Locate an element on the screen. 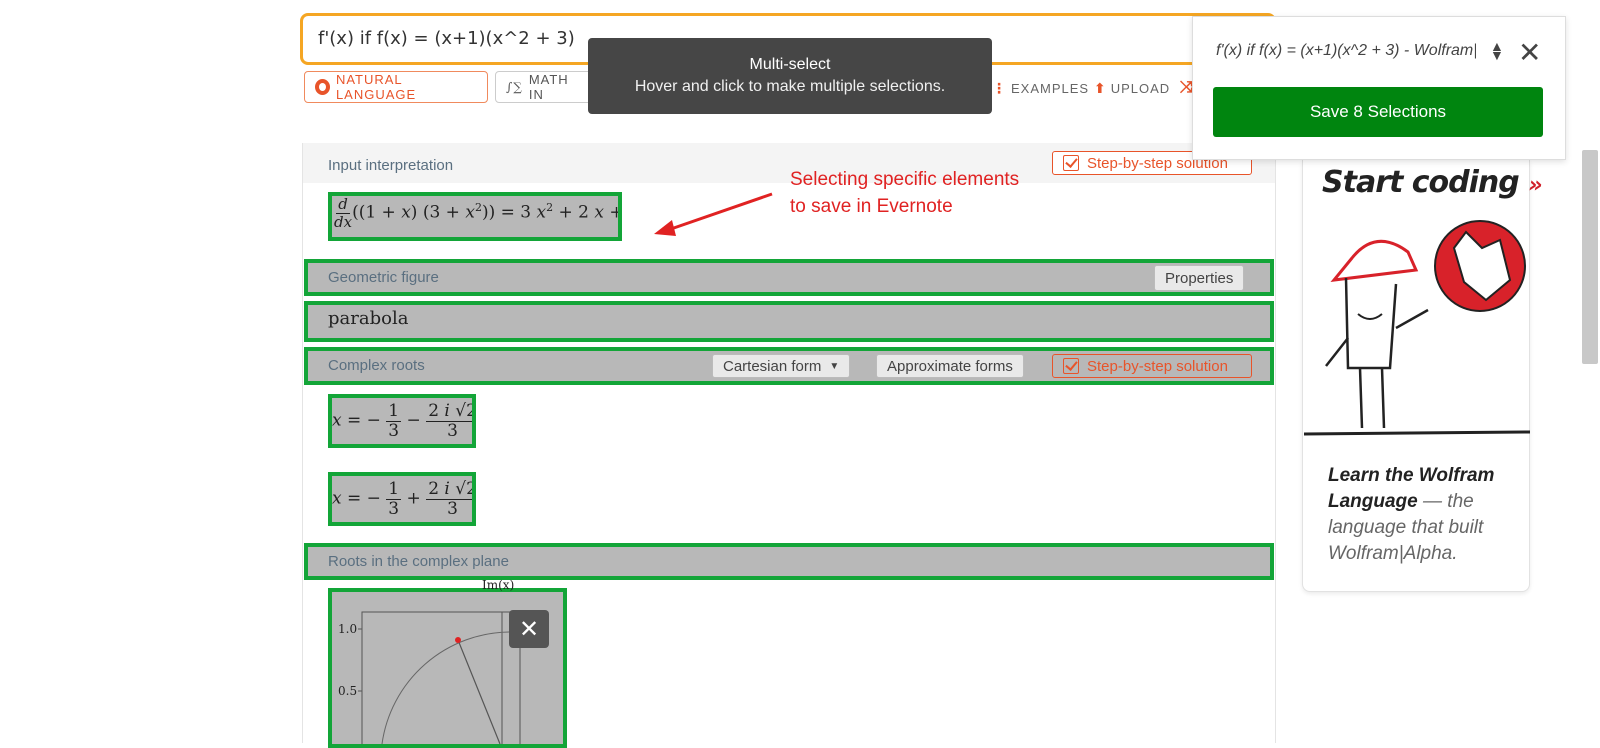 The width and height of the screenshot is (1600, 748). input-interpretation-selection: ddx((1 + x) (3 + x2)) = 3 x2 + 2 x + 3 is located at coordinates (475, 216).